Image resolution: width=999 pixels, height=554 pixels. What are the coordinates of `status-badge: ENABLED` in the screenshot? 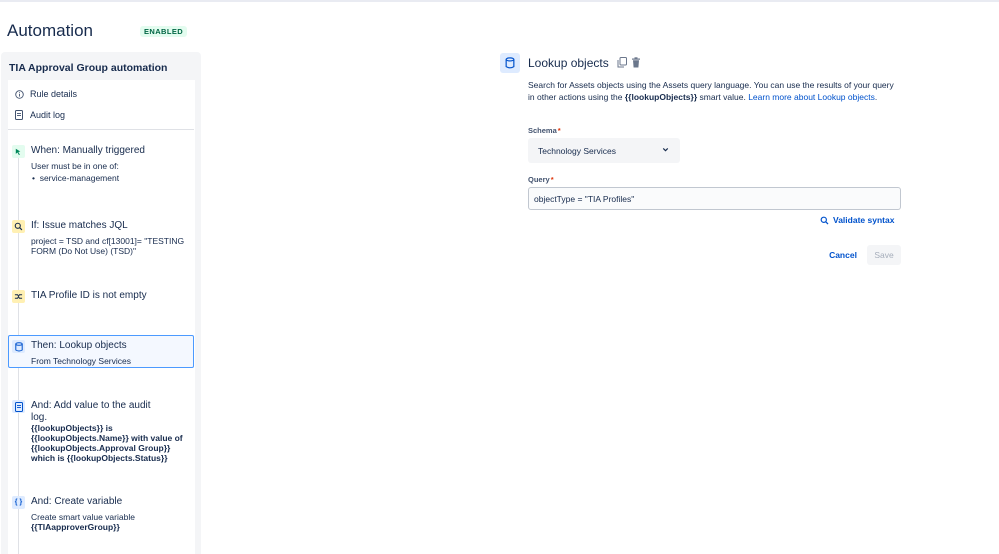 It's located at (164, 31).